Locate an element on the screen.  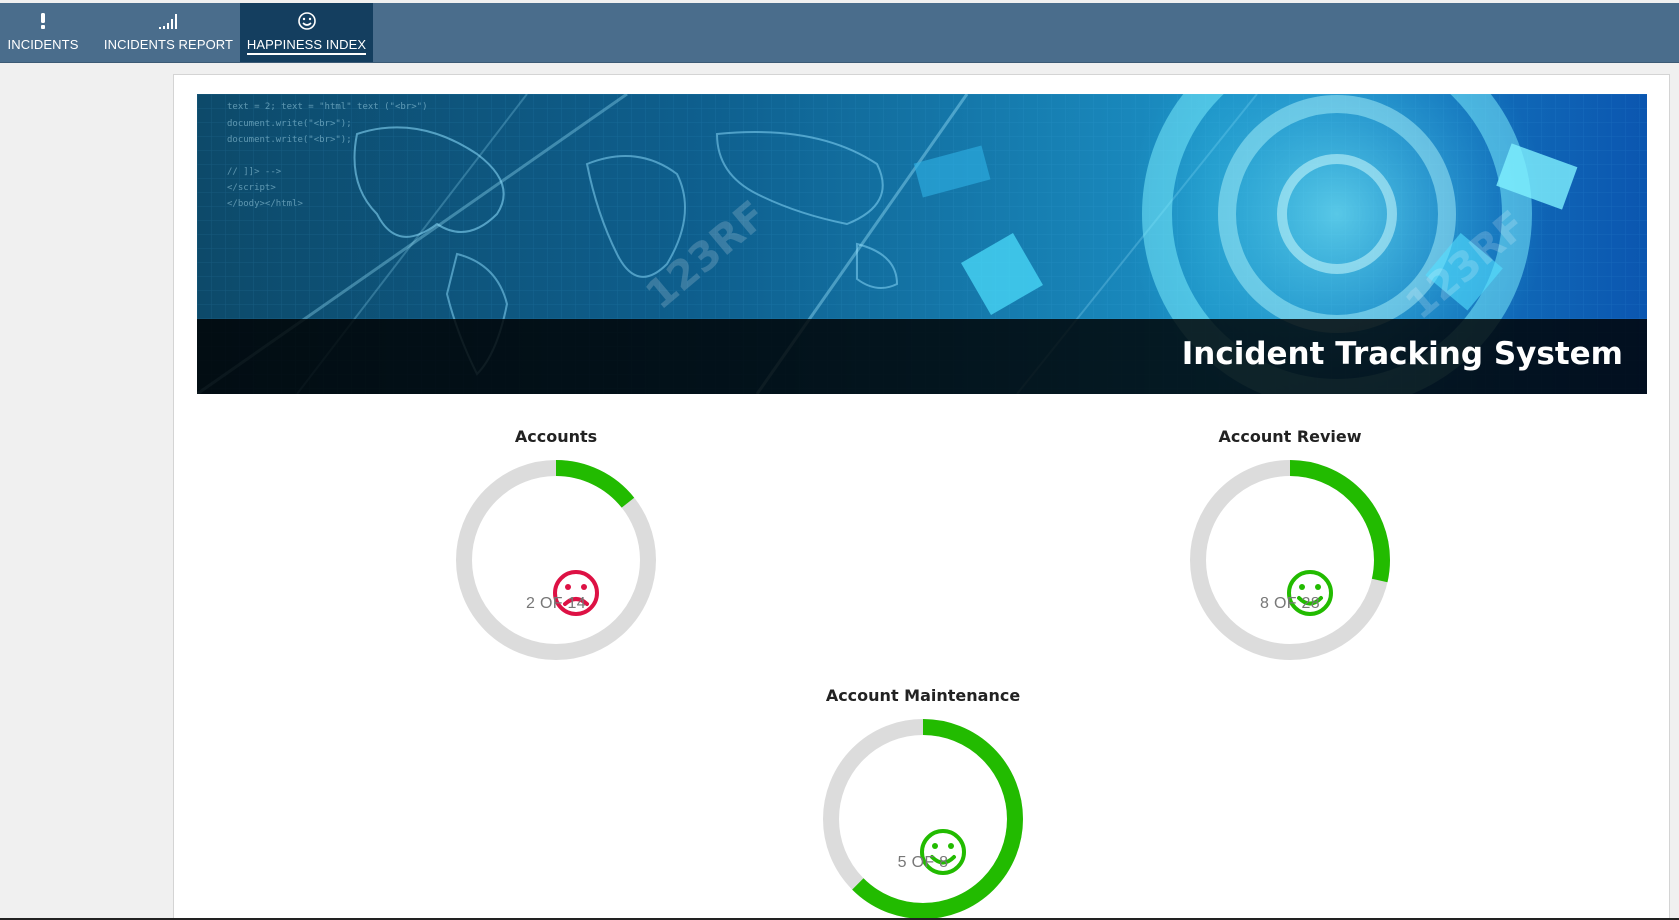
tab-happiness-index: HAPPINESS INDEX is located at coordinates (306, 32).